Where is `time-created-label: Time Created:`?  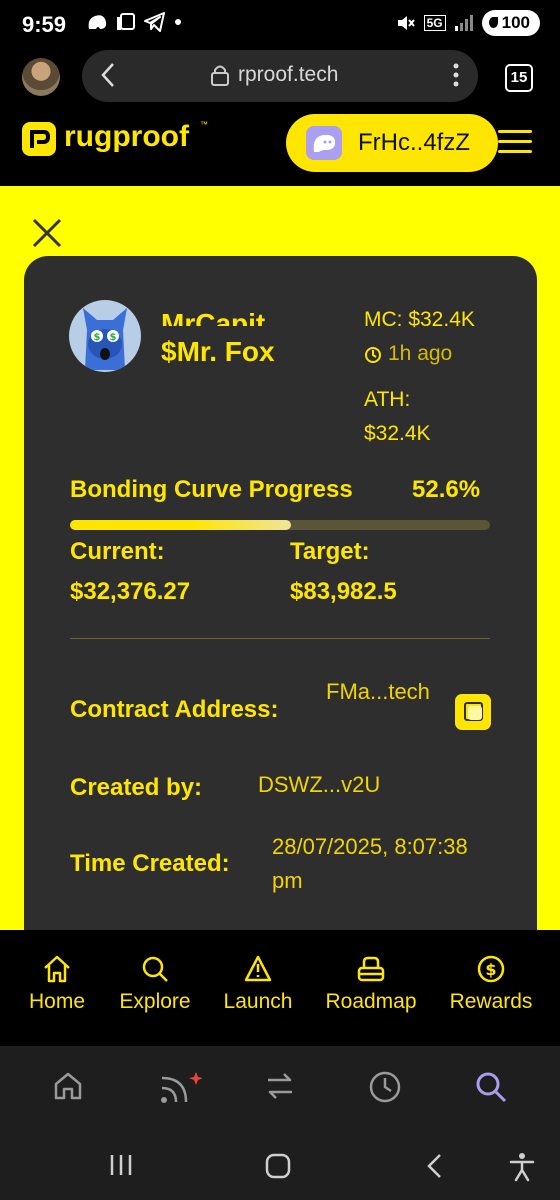 time-created-label: Time Created: is located at coordinates (150, 863).